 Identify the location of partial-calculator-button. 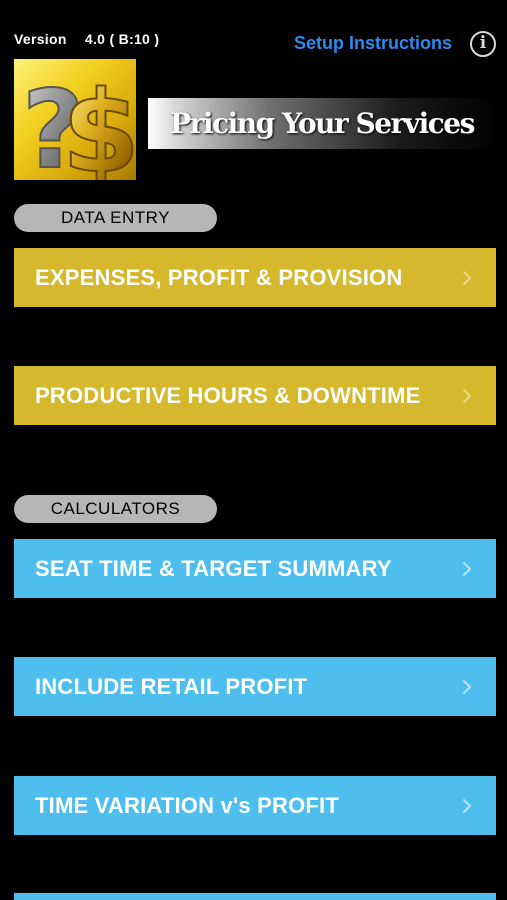
(255, 896).